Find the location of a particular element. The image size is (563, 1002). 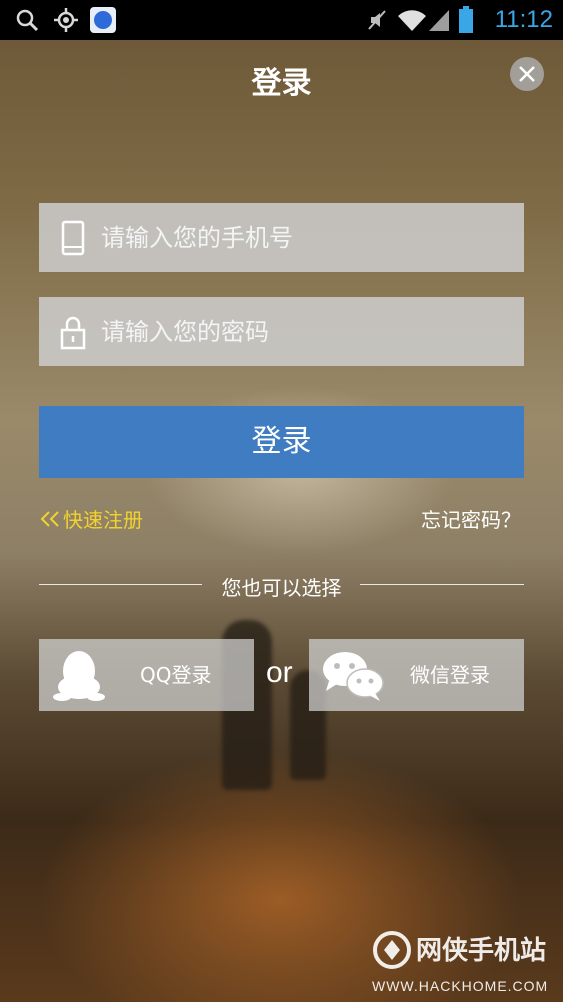

lock-icon is located at coordinates (73, 333).